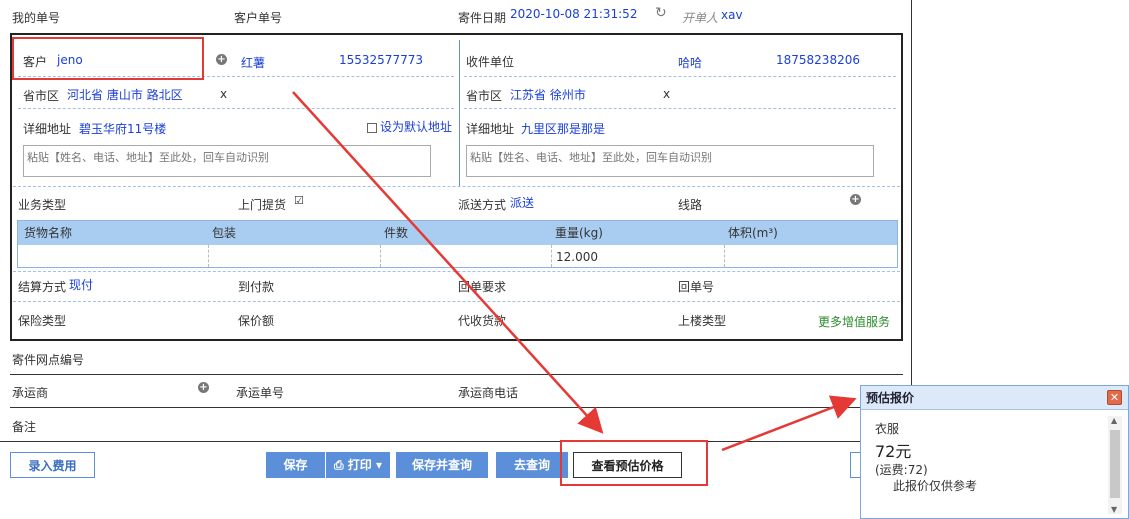 The height and width of the screenshot is (519, 1129). What do you see at coordinates (935, 486) in the screenshot?
I see `popup-note: 此报价仅供参考` at bounding box center [935, 486].